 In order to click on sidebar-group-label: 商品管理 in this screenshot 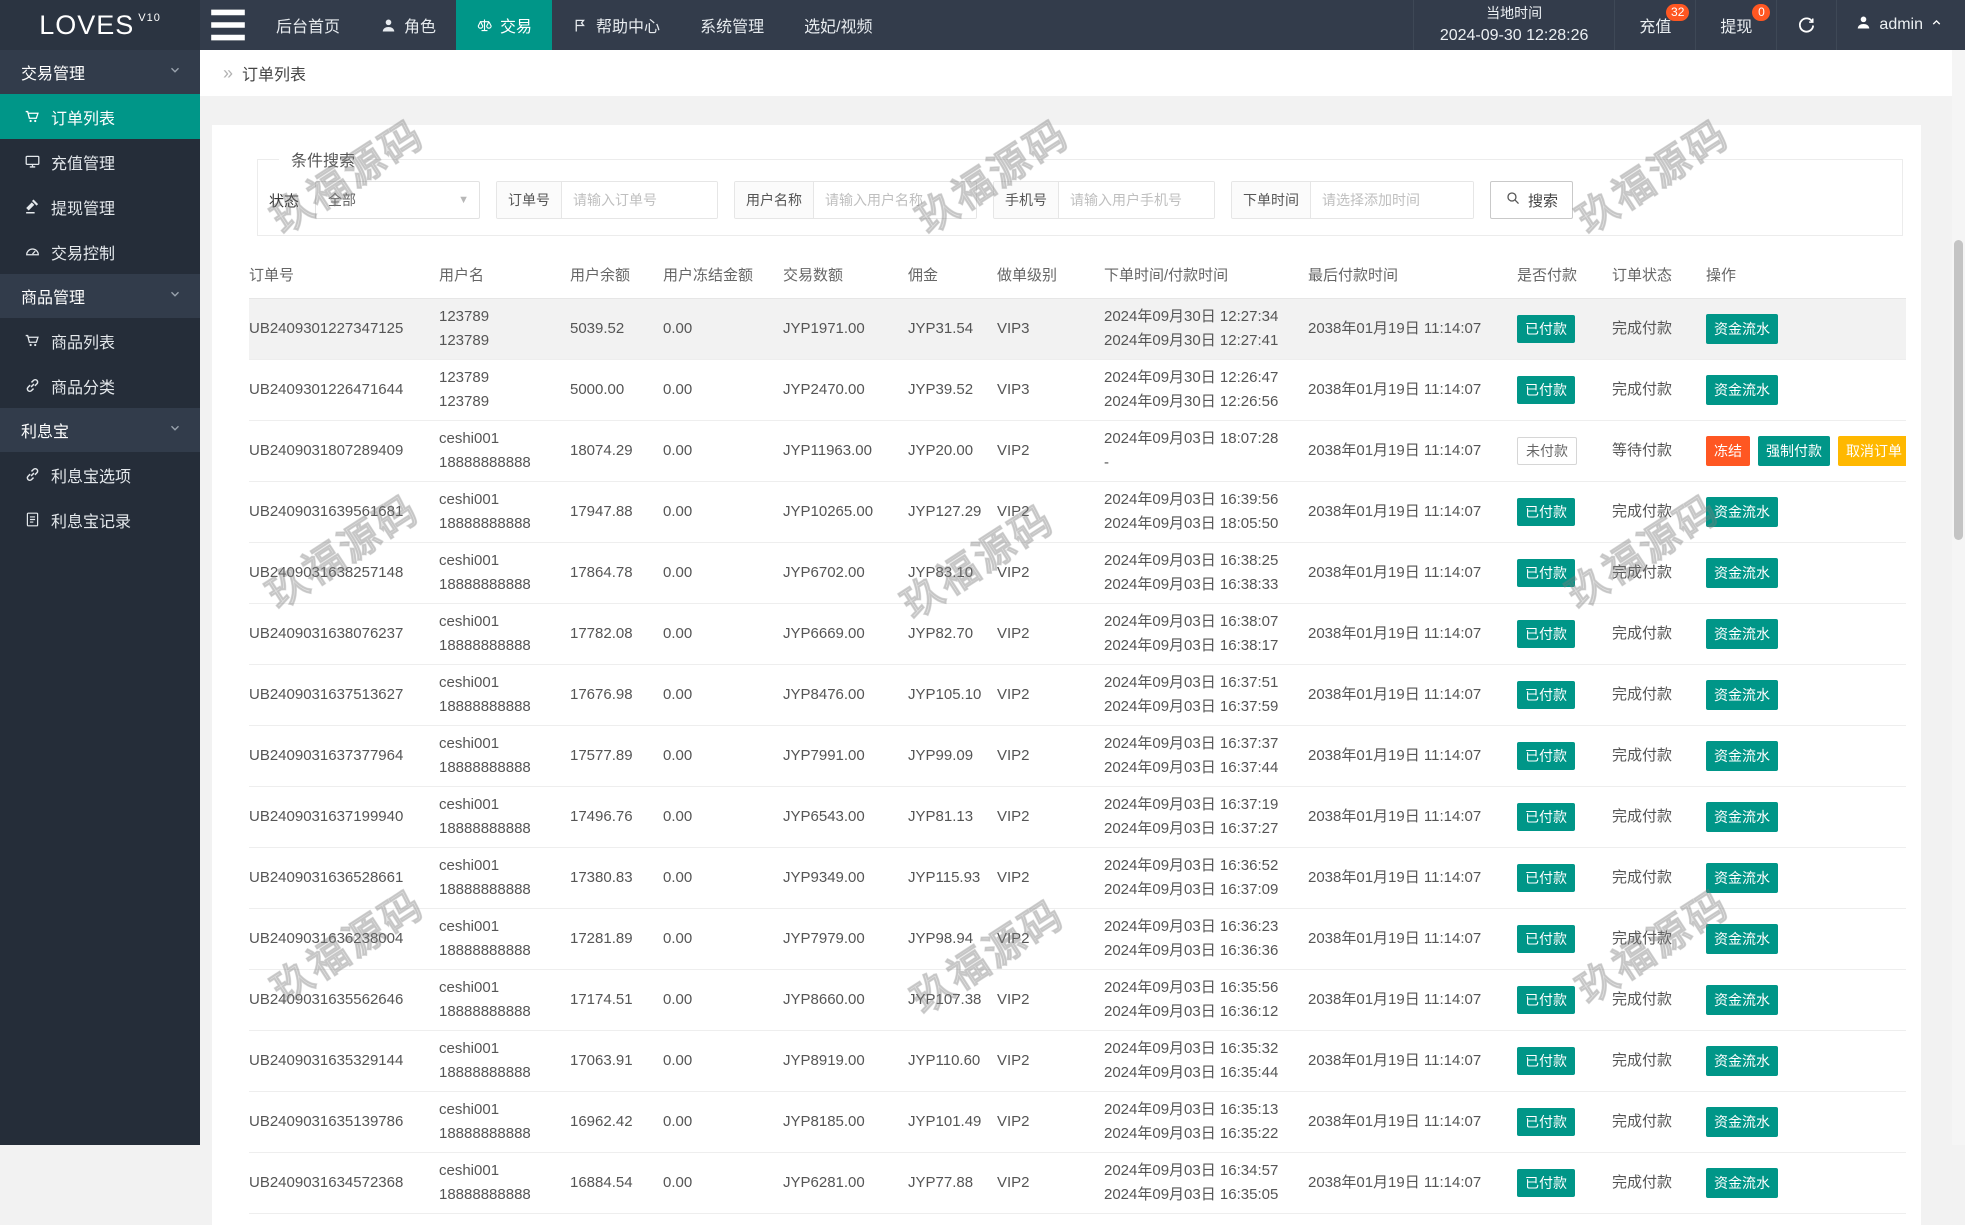, I will do `click(53, 298)`.